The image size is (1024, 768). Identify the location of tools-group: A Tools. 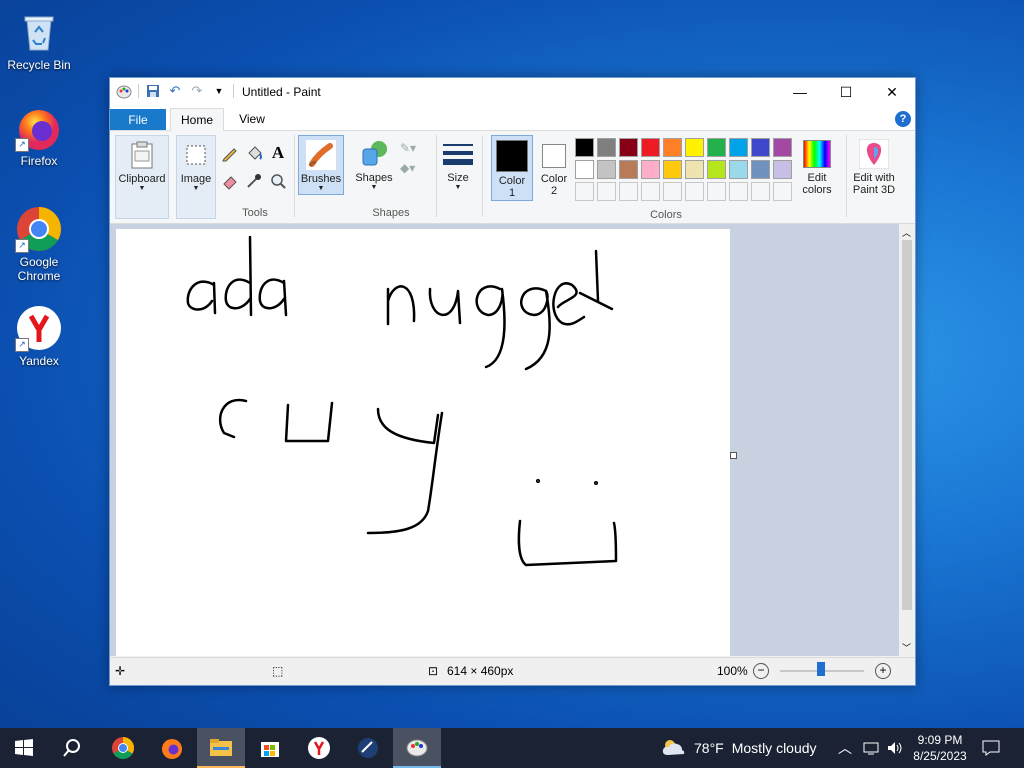
(255, 178).